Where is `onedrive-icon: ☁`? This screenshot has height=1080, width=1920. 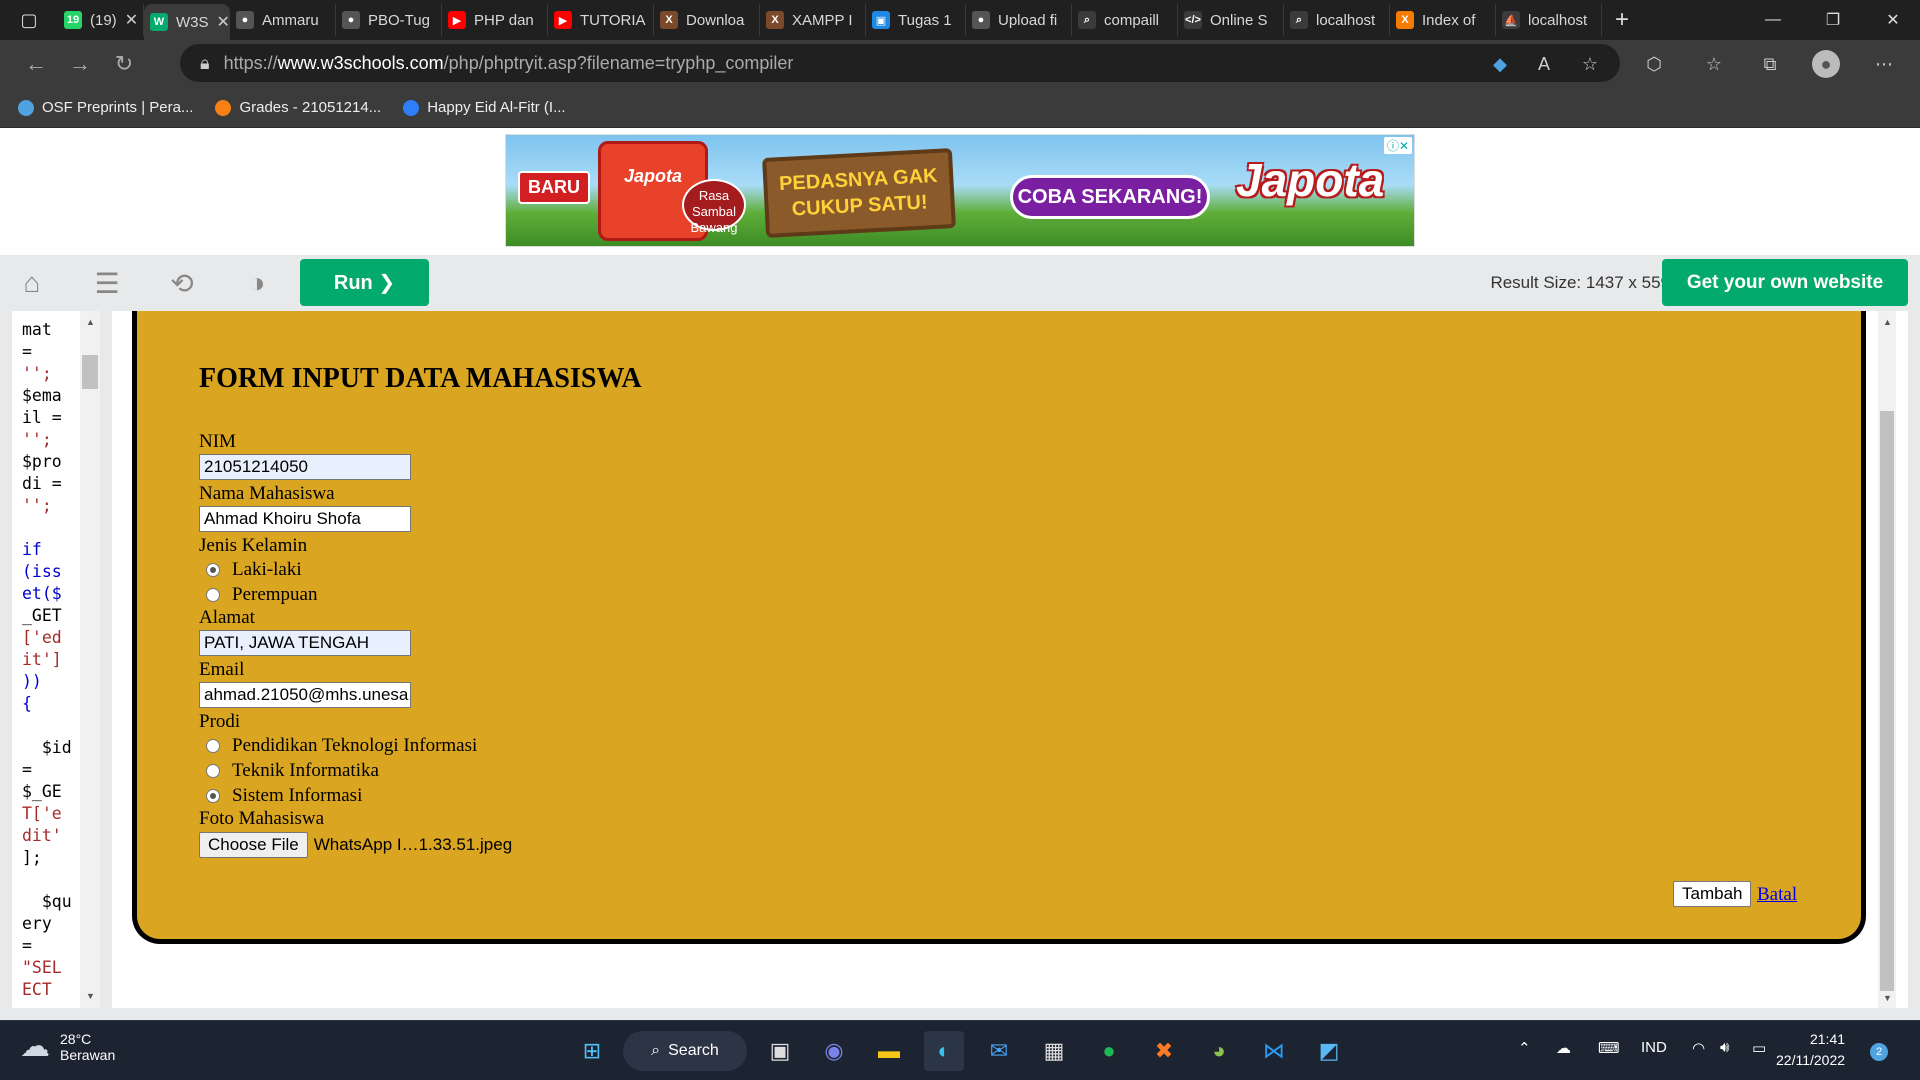
onedrive-icon: ☁ is located at coordinates (1563, 1048).